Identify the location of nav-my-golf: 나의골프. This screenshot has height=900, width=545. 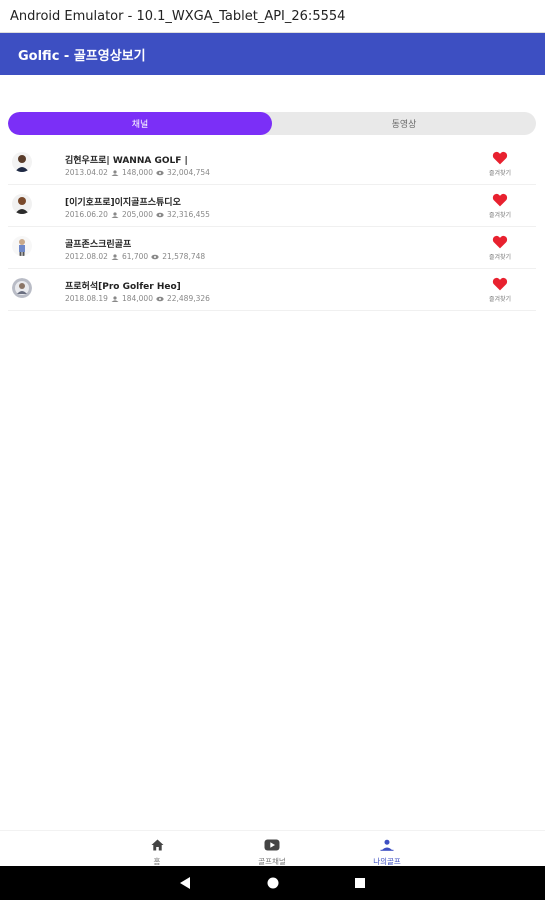
(387, 851).